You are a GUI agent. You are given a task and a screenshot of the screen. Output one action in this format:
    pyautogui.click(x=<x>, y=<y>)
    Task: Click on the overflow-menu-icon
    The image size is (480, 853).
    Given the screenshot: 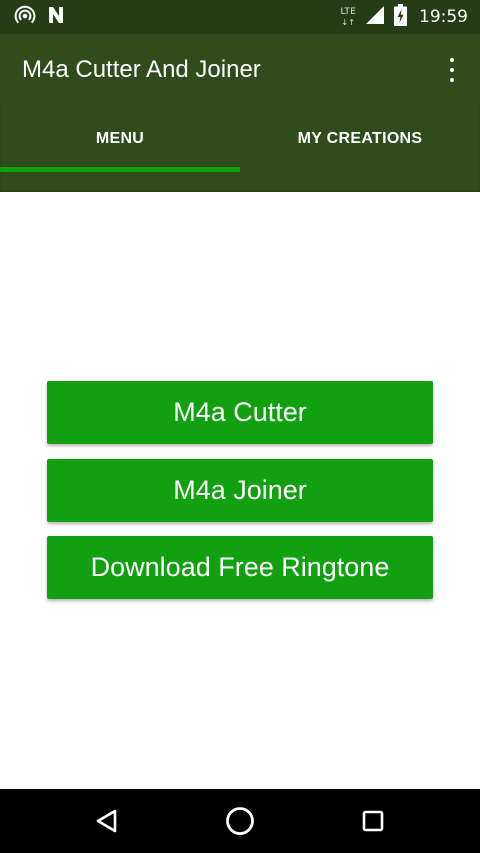 What is the action you would take?
    pyautogui.click(x=452, y=70)
    